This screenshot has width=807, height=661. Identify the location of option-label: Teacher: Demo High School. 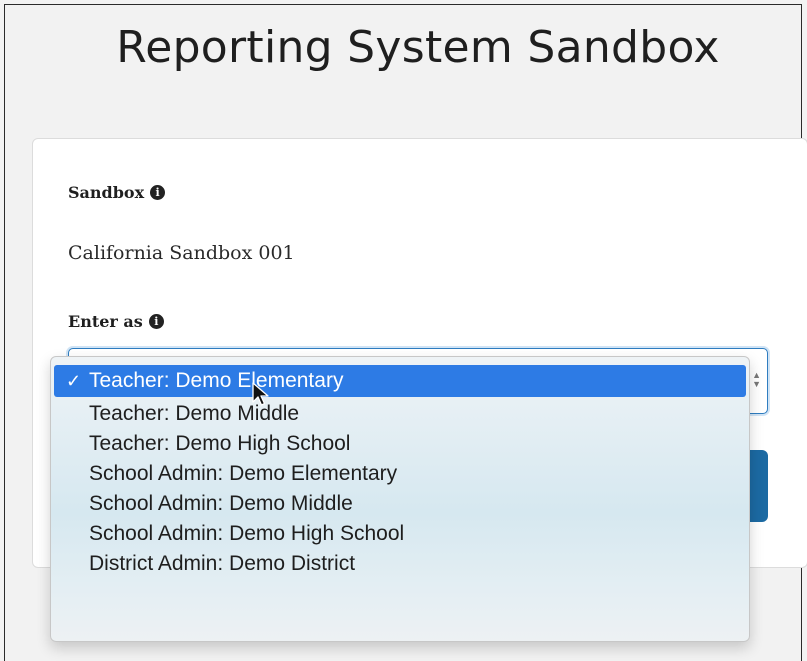
(220, 443).